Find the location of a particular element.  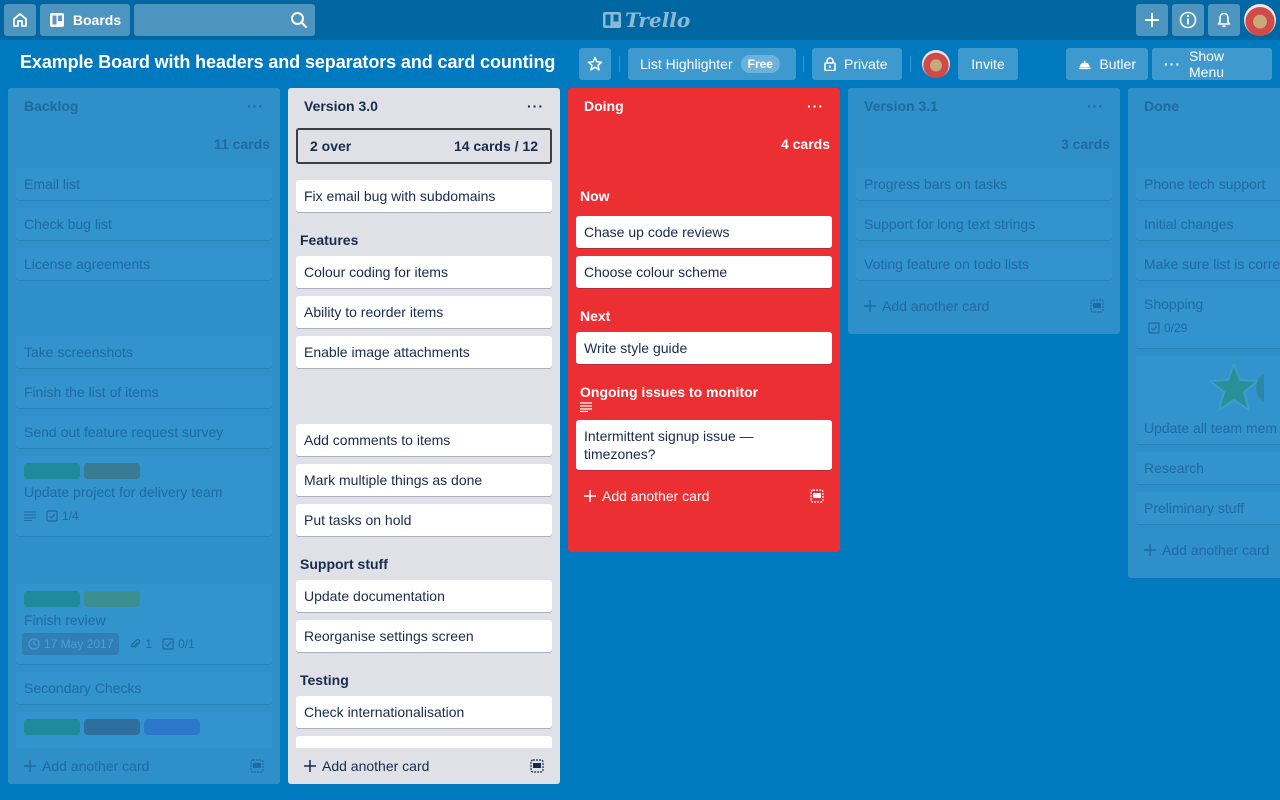

list-header: Doing ··· is located at coordinates (704, 108).